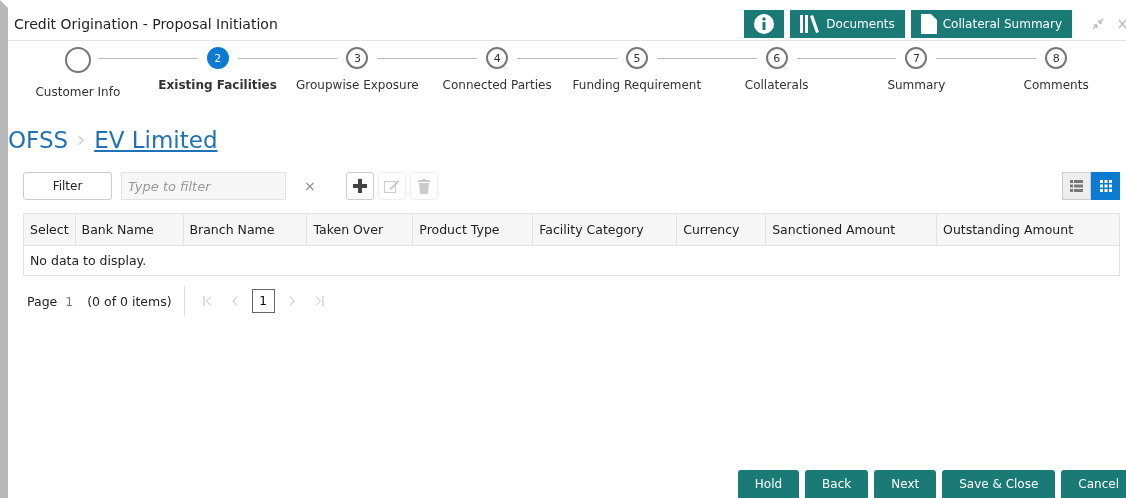  Describe the element at coordinates (916, 85) in the screenshot. I see `step-label: Summary` at that location.